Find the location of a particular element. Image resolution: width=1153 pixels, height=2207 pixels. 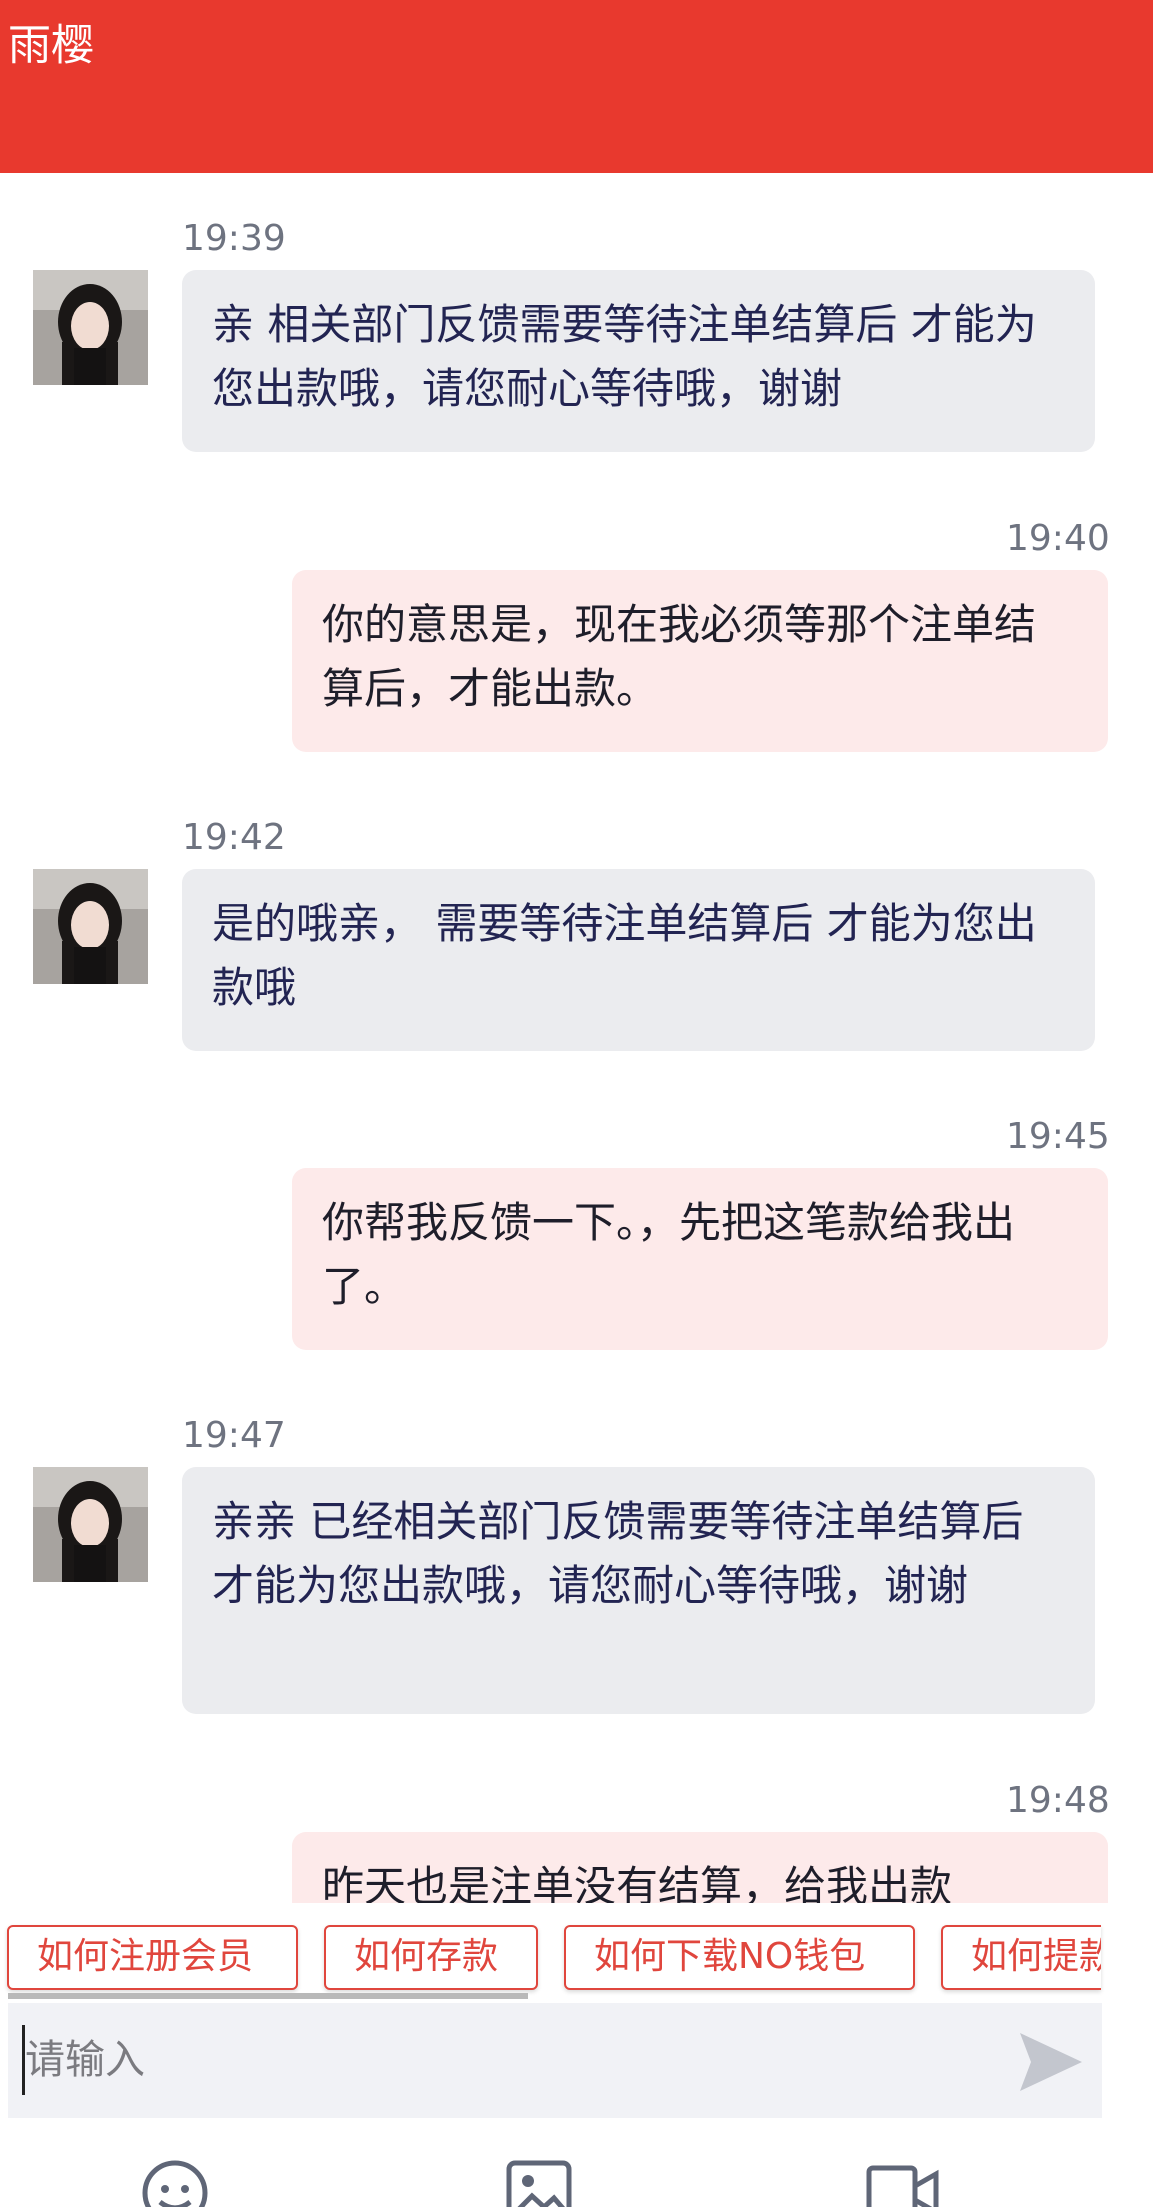

quick-reply-bar: 如何注册会员 如何存款 如何下载NO钱包 如何提款 is located at coordinates (576, 1953).